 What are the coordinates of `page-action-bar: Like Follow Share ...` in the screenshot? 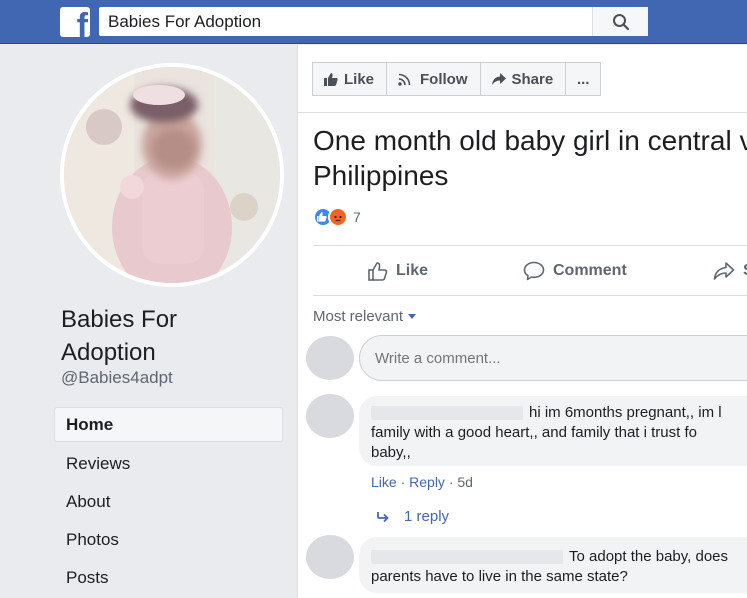 It's located at (457, 79).